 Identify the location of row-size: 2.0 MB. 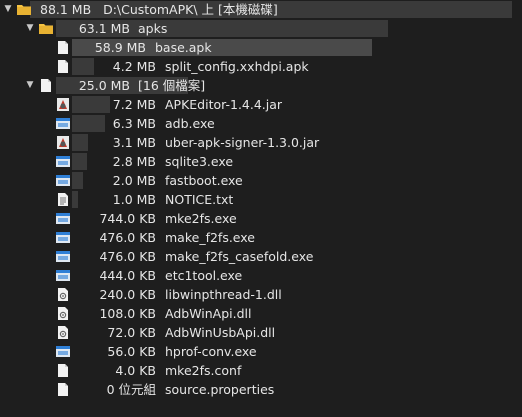
(134, 180).